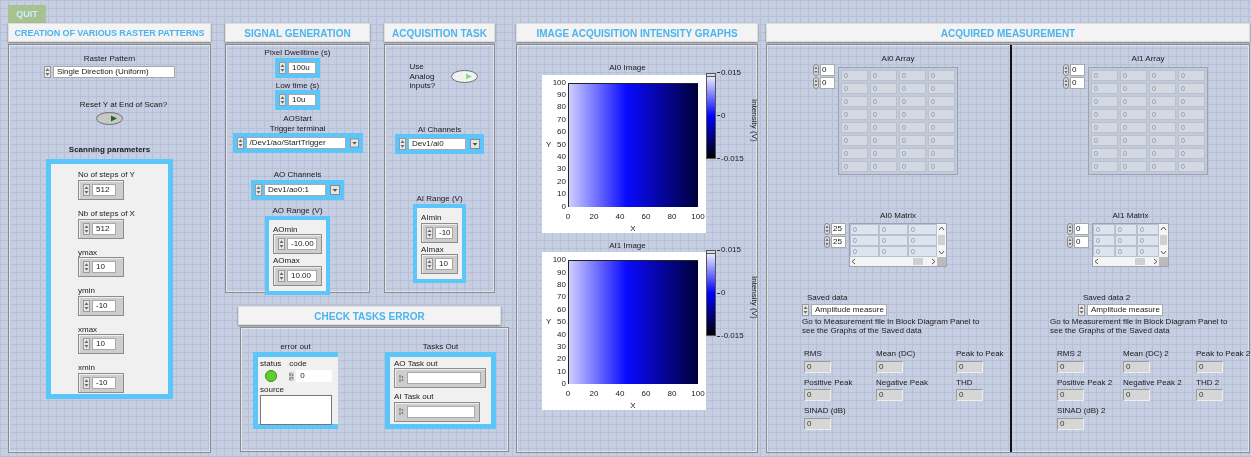  I want to click on field-label: xmin, so click(87, 368).